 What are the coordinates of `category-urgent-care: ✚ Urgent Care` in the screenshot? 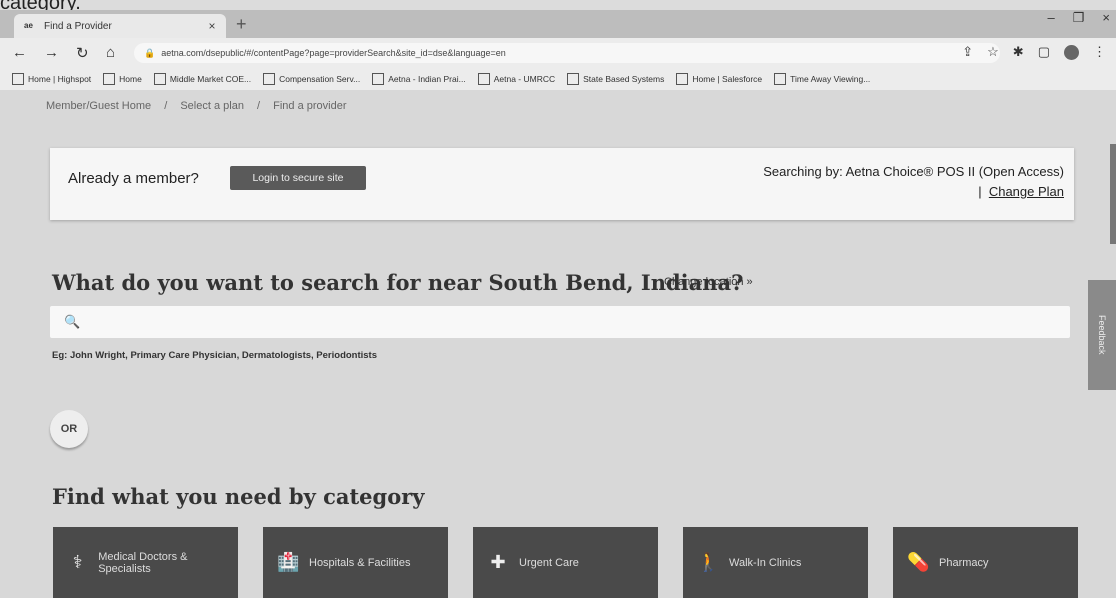 It's located at (565, 562).